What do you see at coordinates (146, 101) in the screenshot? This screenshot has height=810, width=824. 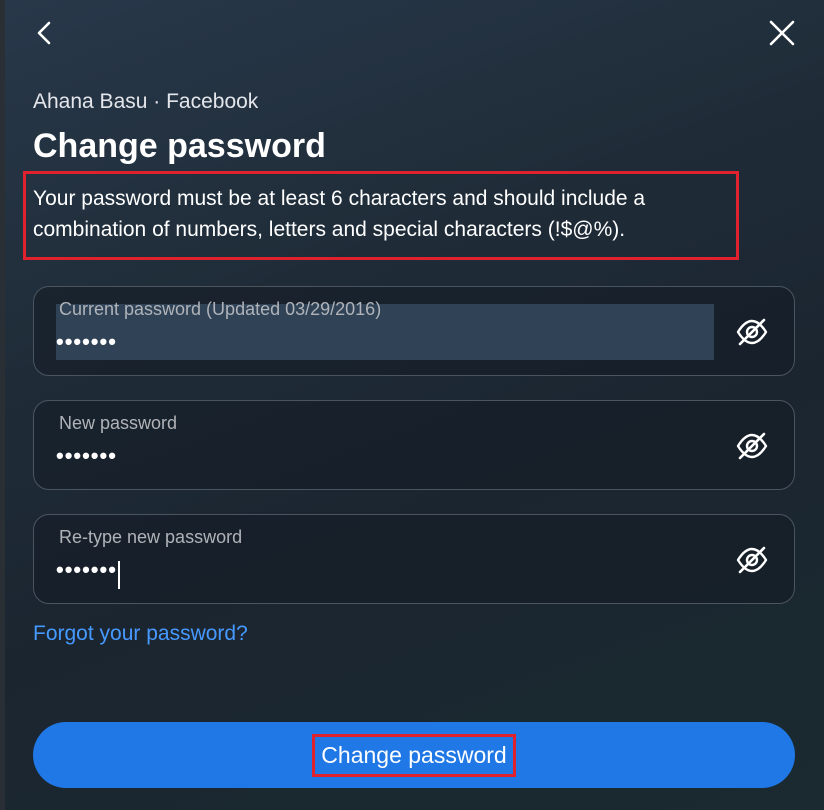 I see `account-line: Ahana Basu · Facebook` at bounding box center [146, 101].